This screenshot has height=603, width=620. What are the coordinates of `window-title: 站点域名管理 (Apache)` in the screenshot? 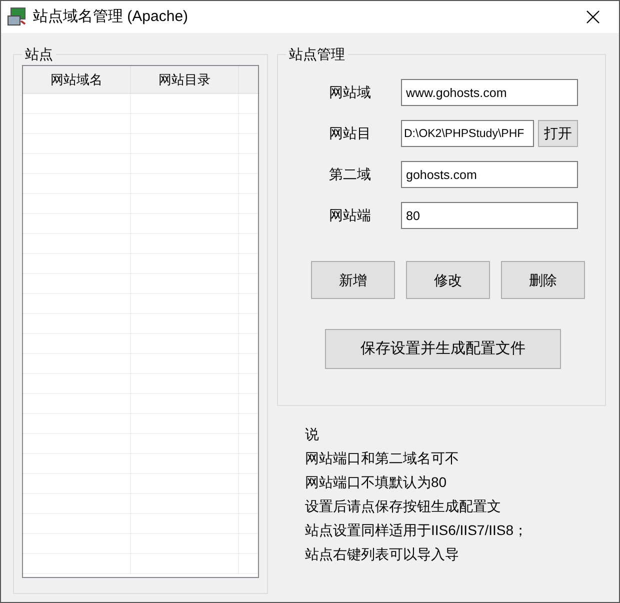 It's located at (110, 16).